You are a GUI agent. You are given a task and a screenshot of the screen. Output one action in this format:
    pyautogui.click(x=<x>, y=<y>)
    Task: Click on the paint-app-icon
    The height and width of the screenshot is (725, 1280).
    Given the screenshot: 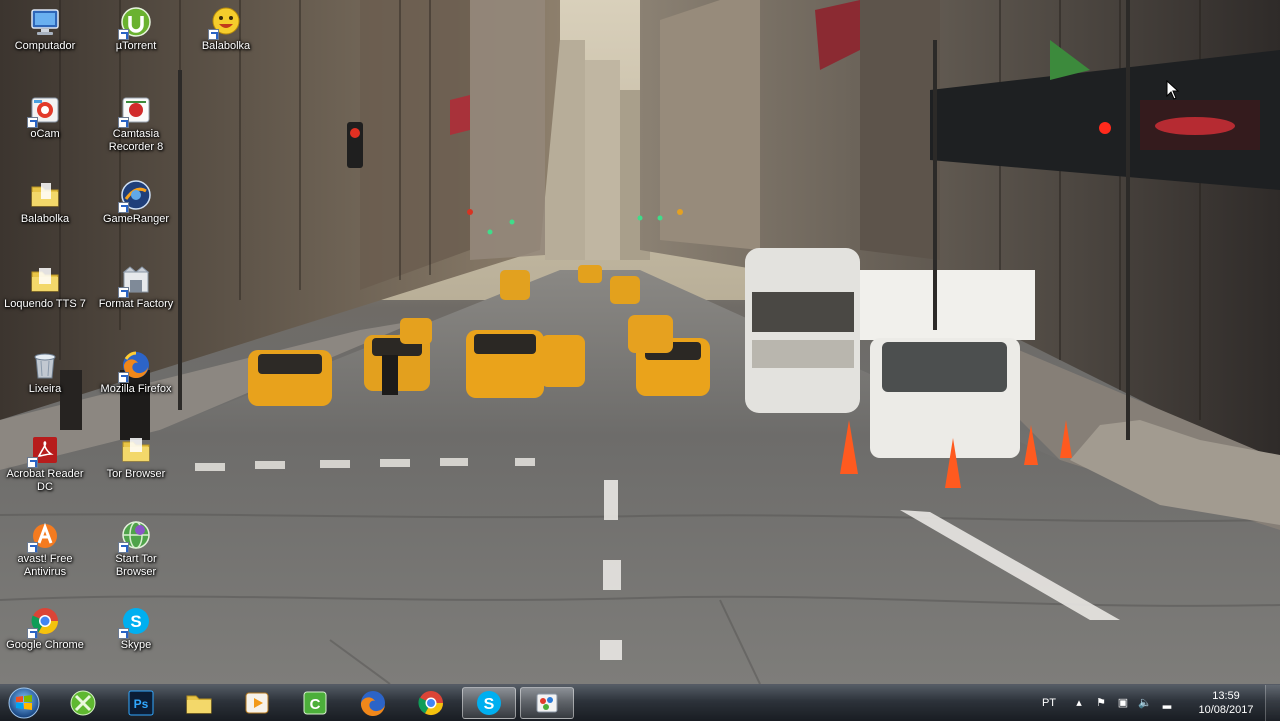 What is the action you would take?
    pyautogui.click(x=547, y=703)
    